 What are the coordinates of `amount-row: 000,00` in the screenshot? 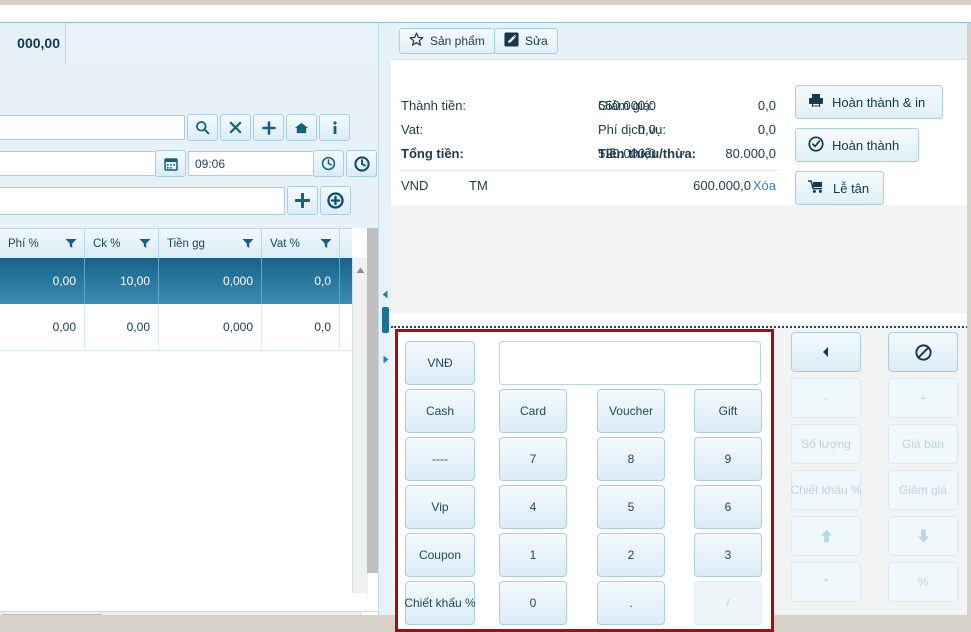 It's located at (189, 44).